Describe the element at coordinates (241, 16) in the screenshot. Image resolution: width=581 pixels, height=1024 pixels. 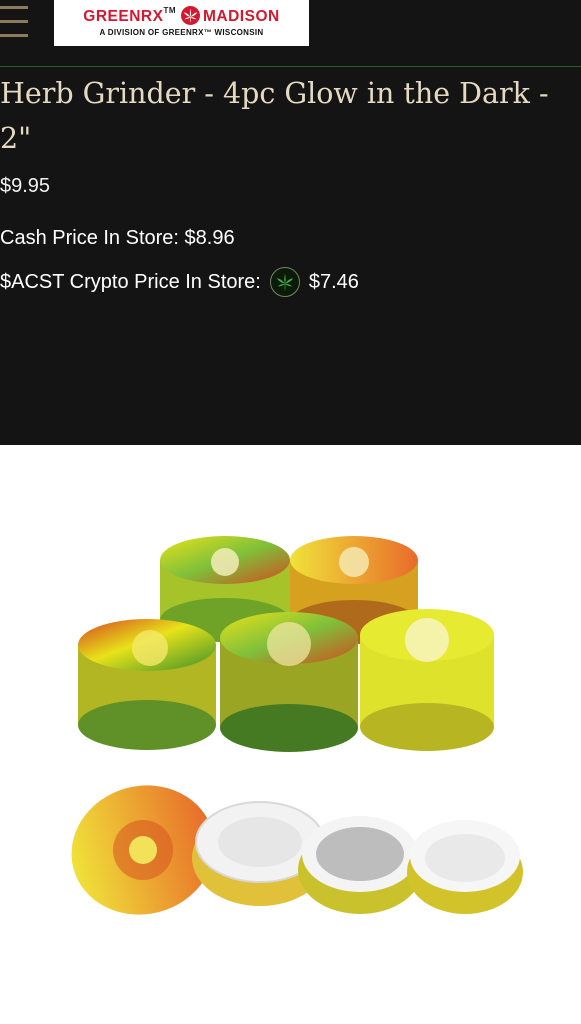
I see `logo-brand-right: MADISON` at that location.